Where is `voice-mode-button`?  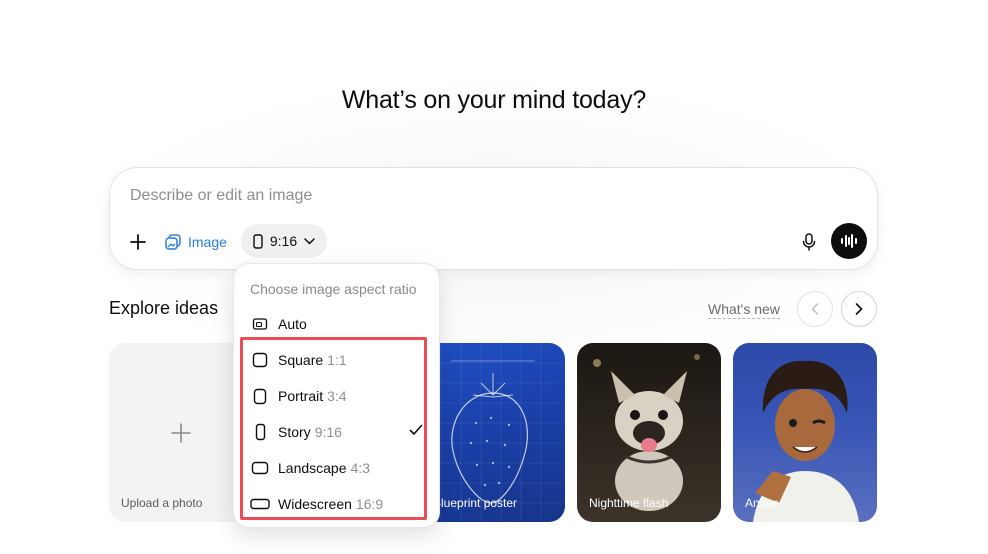 voice-mode-button is located at coordinates (849, 241).